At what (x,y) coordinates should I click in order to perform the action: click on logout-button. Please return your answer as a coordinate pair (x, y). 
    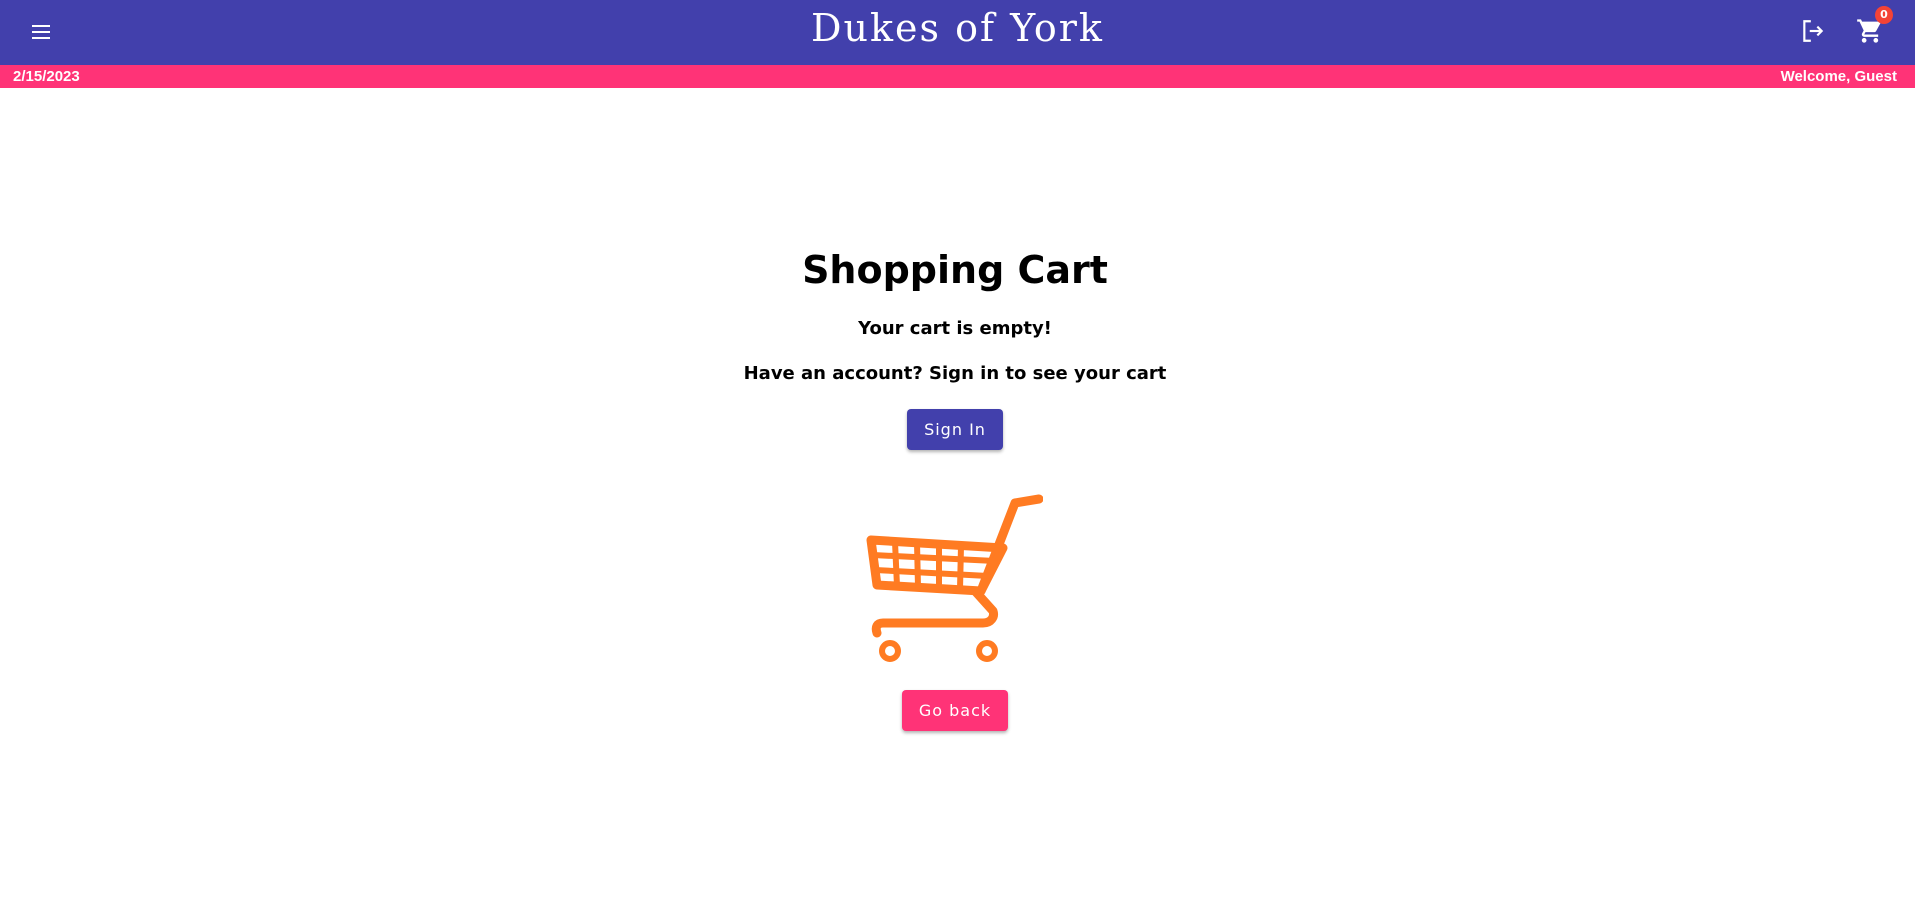
    Looking at the image, I should click on (1813, 31).